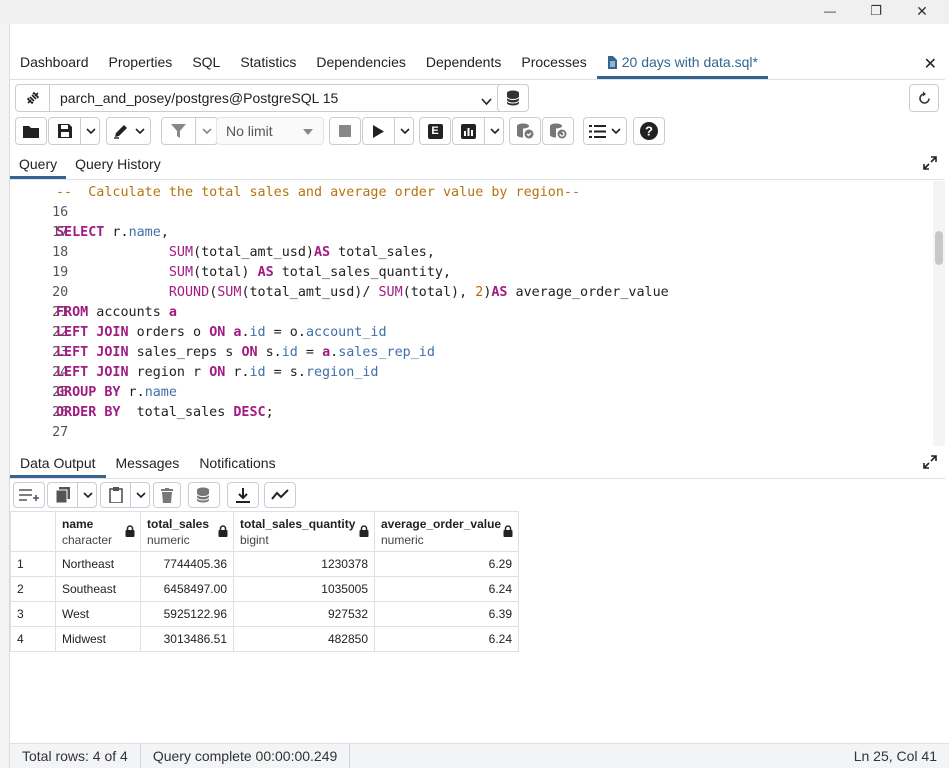 This screenshot has height=768, width=949. What do you see at coordinates (58, 463) in the screenshot?
I see `tab-data-output: Data Output` at bounding box center [58, 463].